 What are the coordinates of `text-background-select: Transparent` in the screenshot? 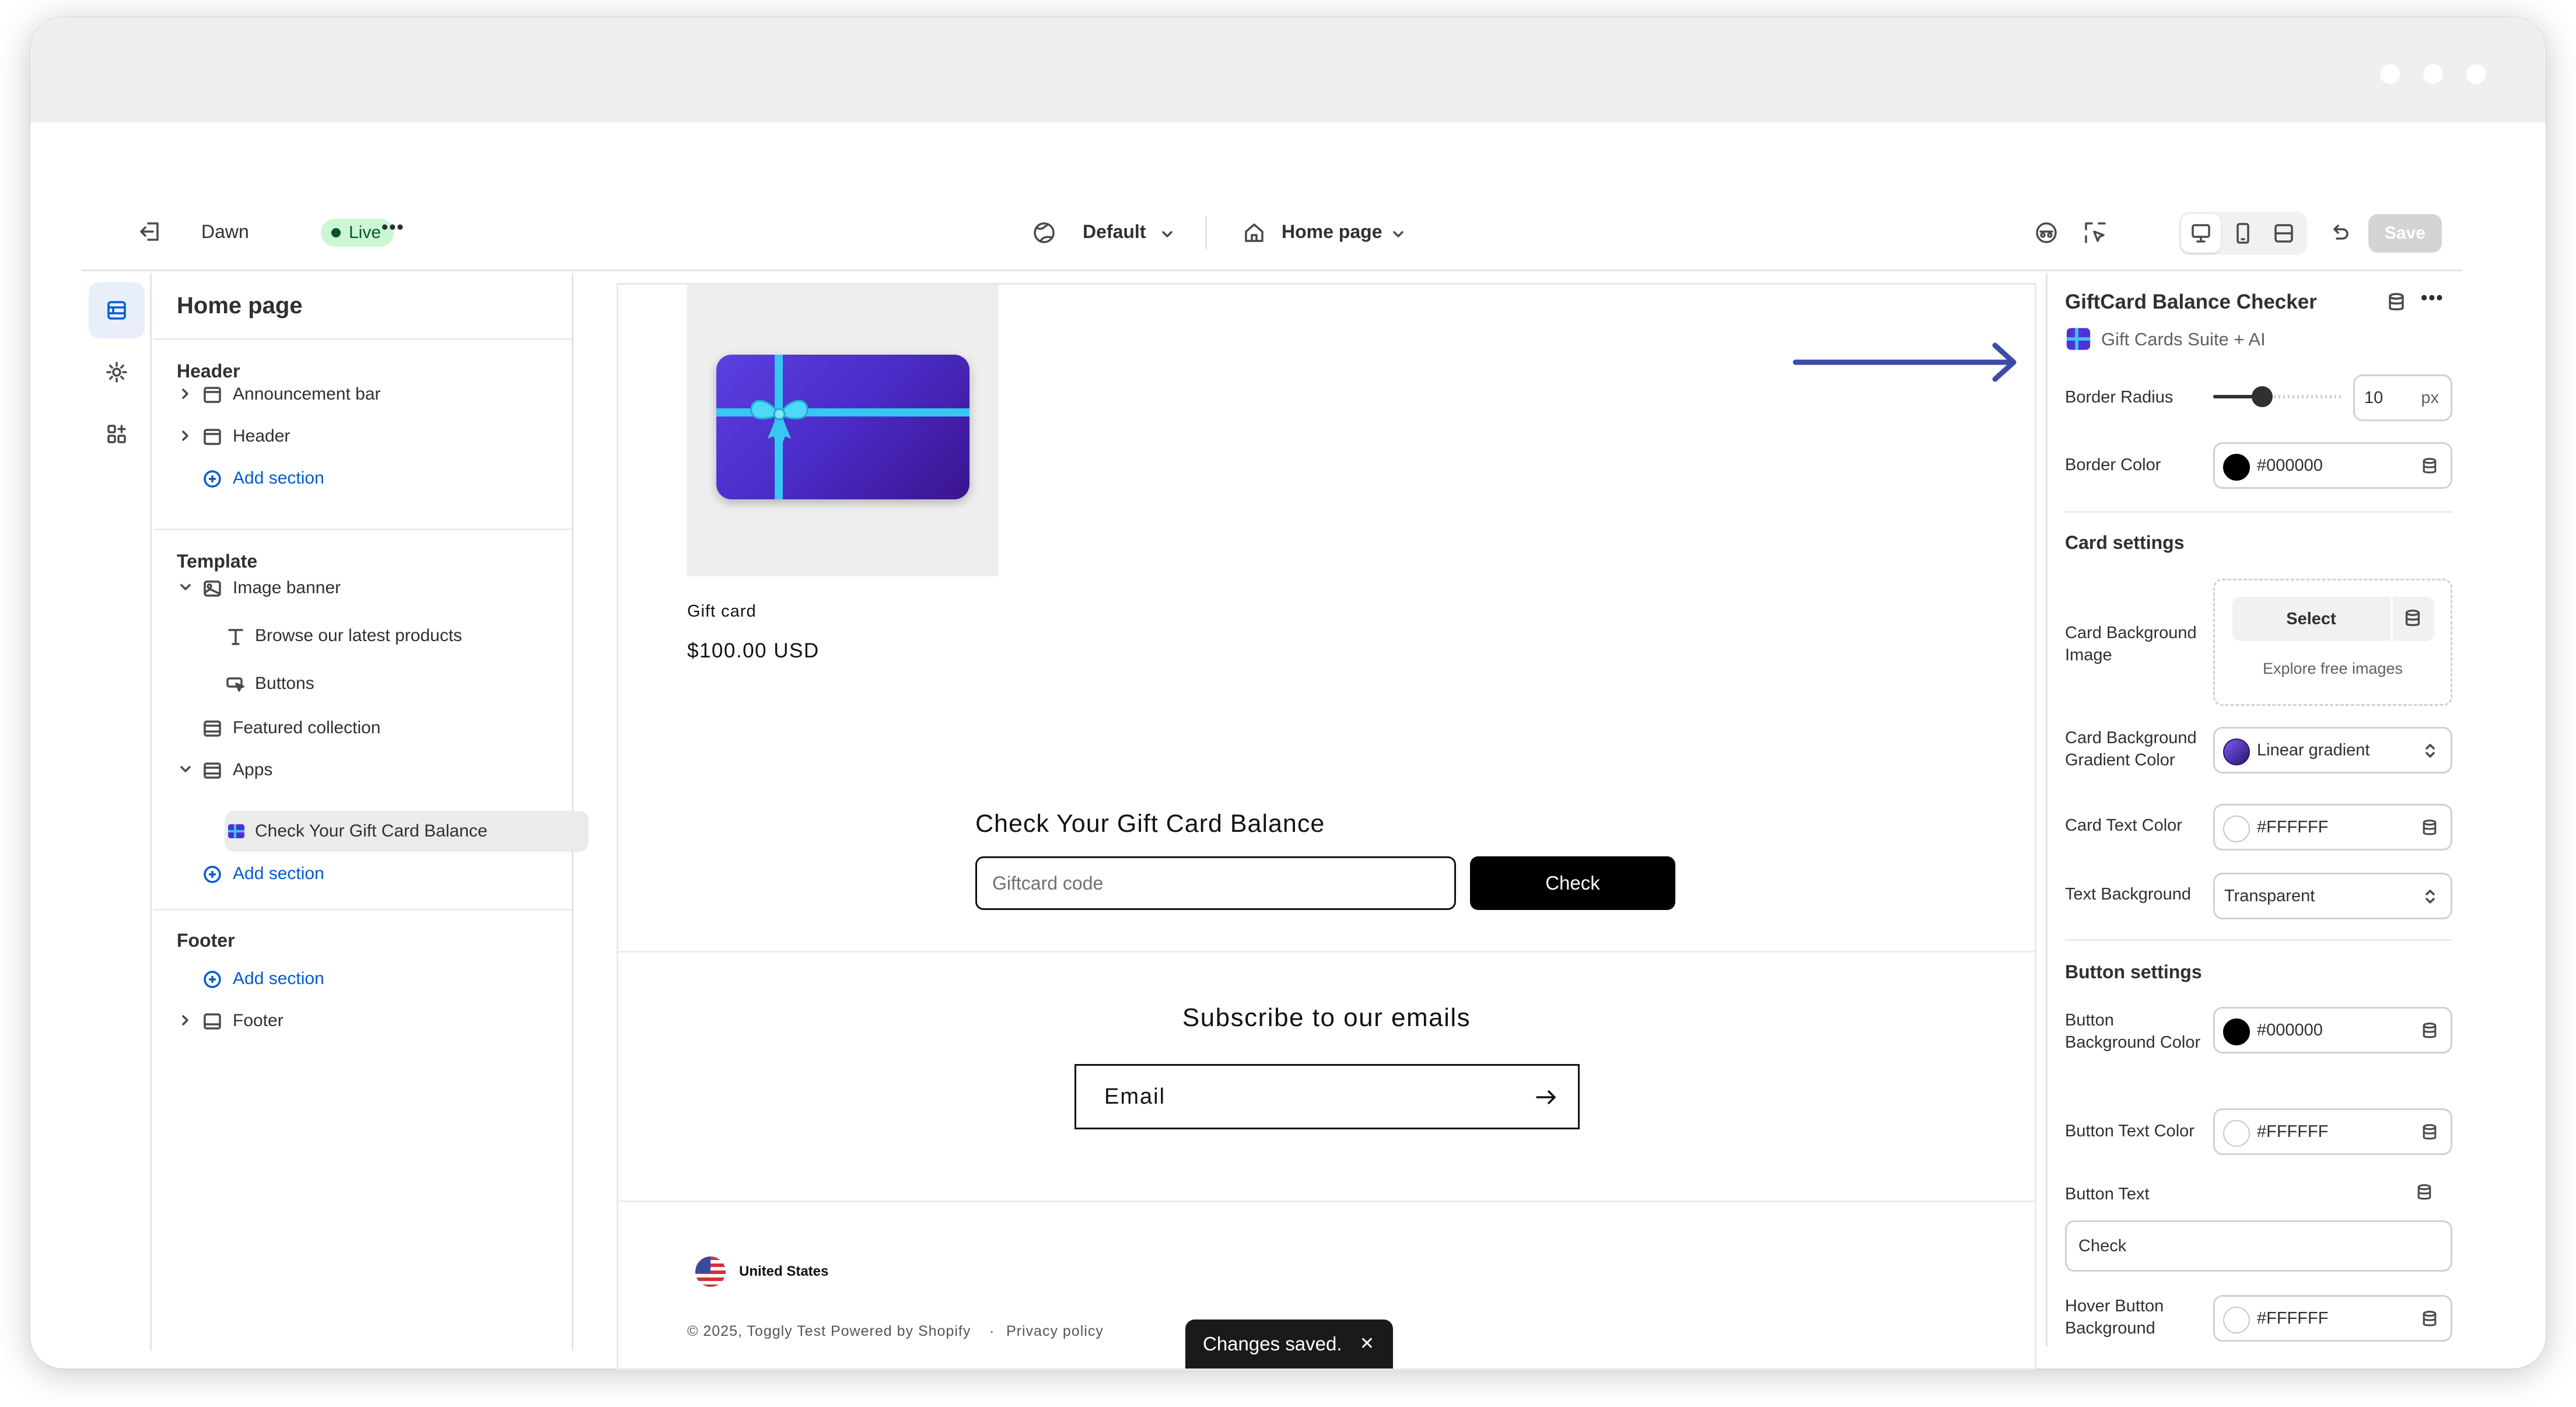 It's located at (2332, 896).